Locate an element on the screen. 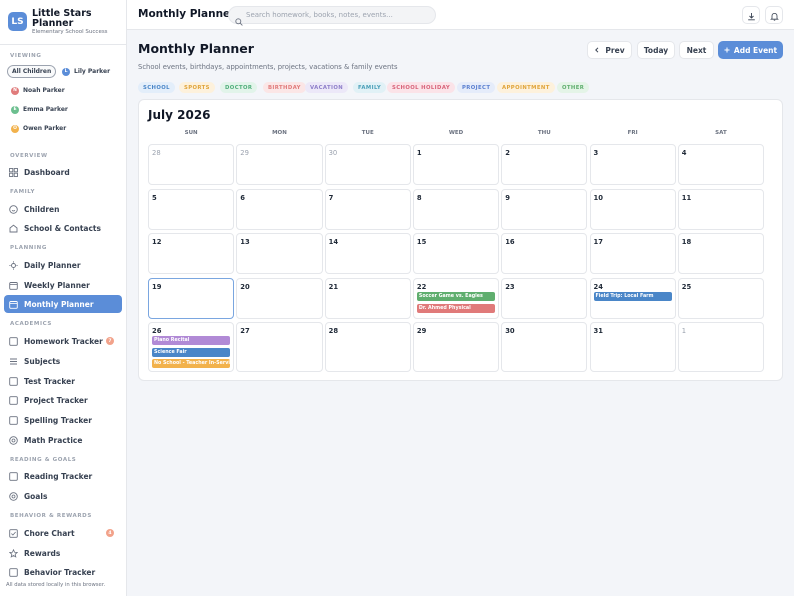 The height and width of the screenshot is (596, 794). day-cell: 9 is located at coordinates (544, 209).